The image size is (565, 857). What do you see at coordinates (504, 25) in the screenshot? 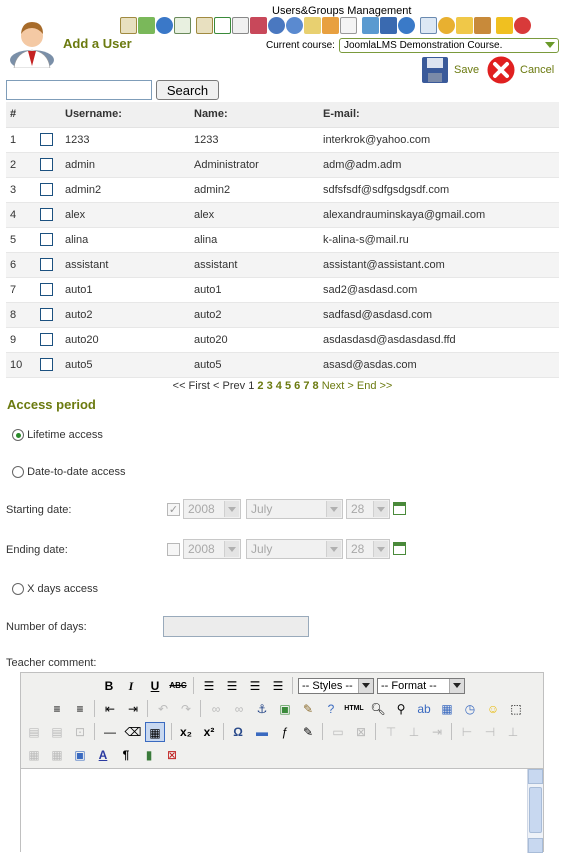
I see `star-icon` at bounding box center [504, 25].